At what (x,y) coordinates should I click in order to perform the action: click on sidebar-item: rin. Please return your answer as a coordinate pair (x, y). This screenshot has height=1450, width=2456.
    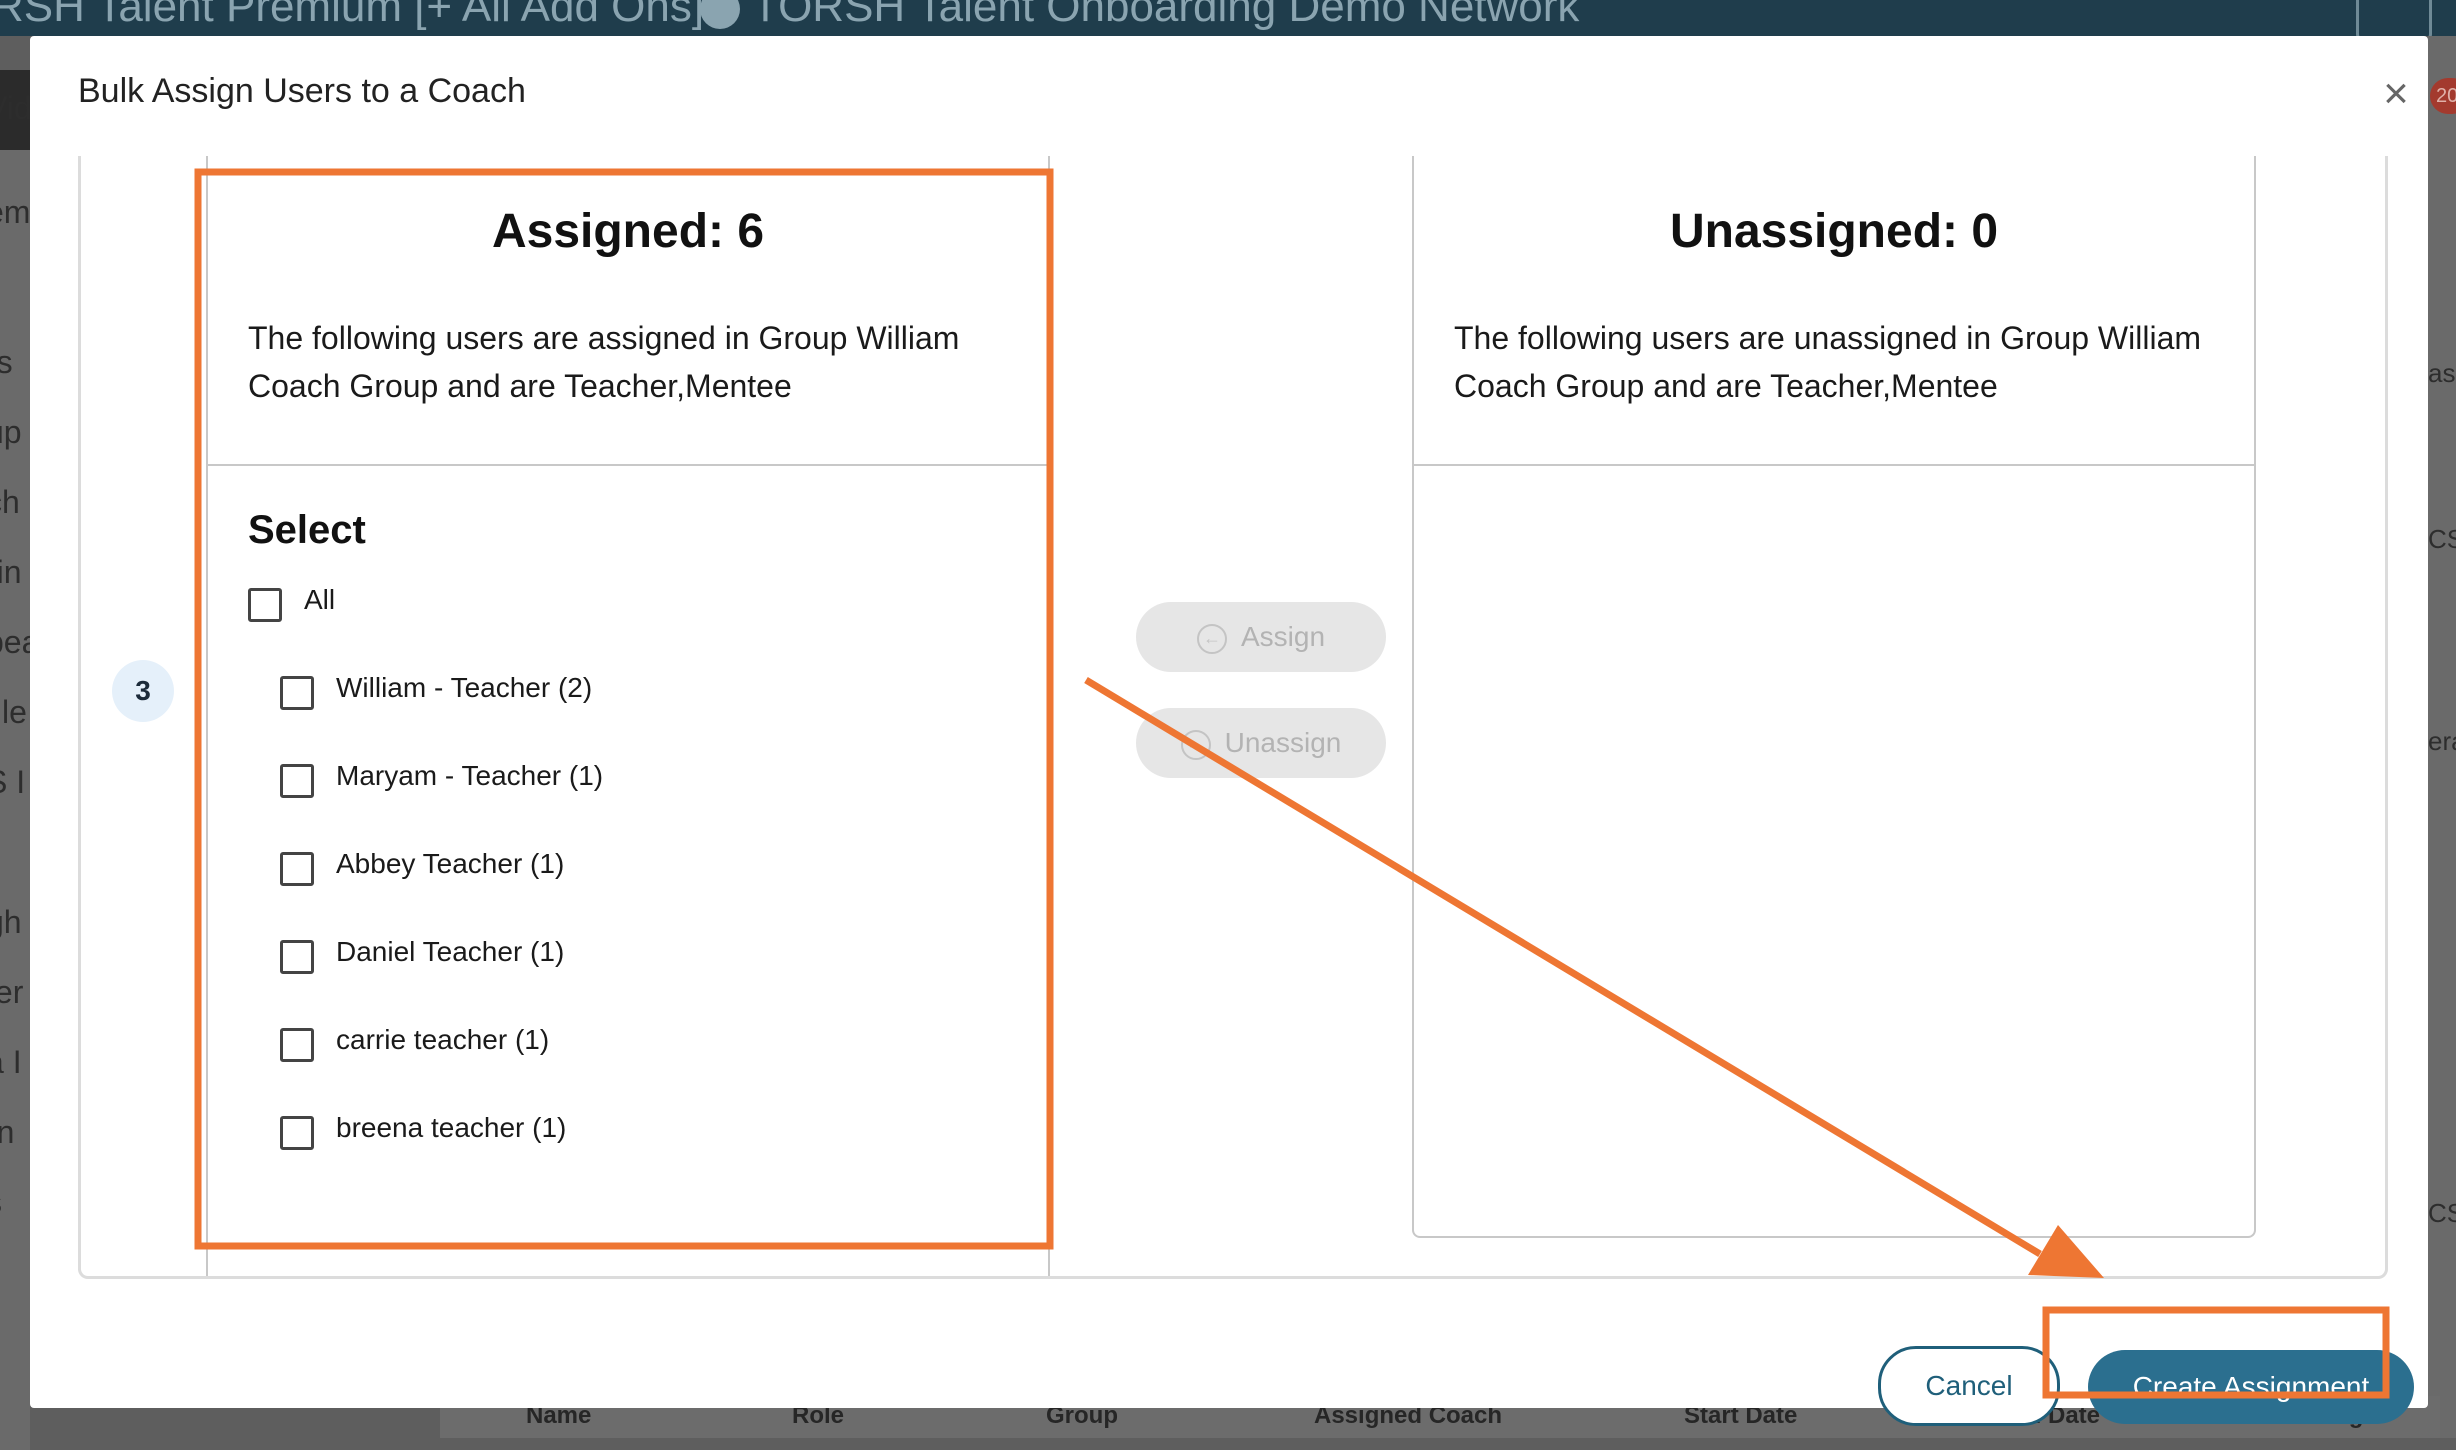
    Looking at the image, I should click on (11, 572).